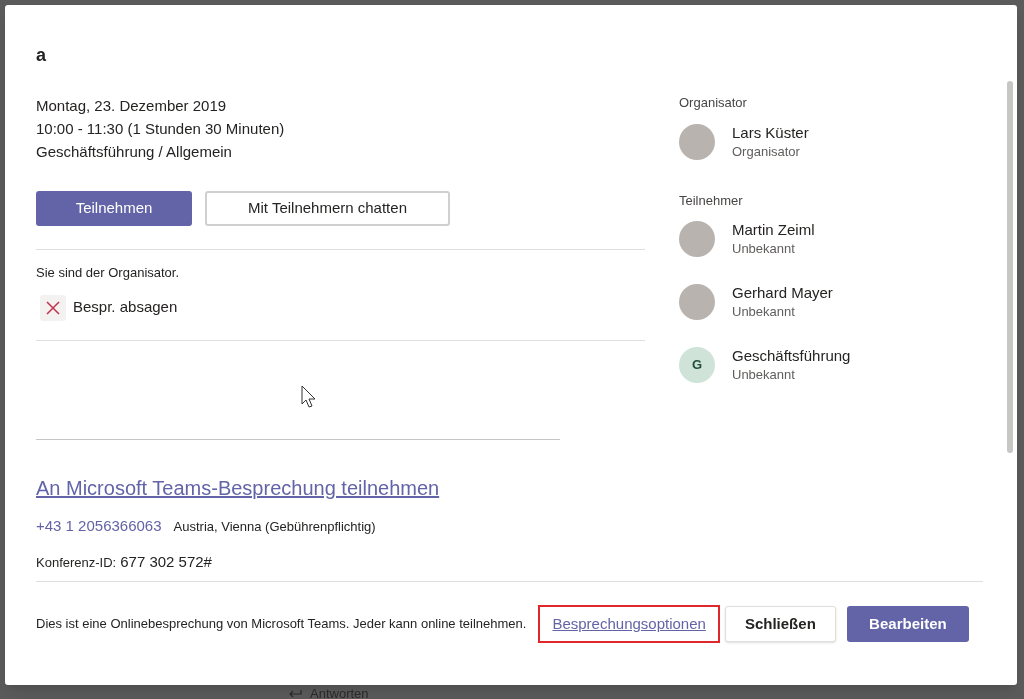  Describe the element at coordinates (108, 273) in the screenshot. I see `organizer-note: Sie sind der Organisator.` at that location.